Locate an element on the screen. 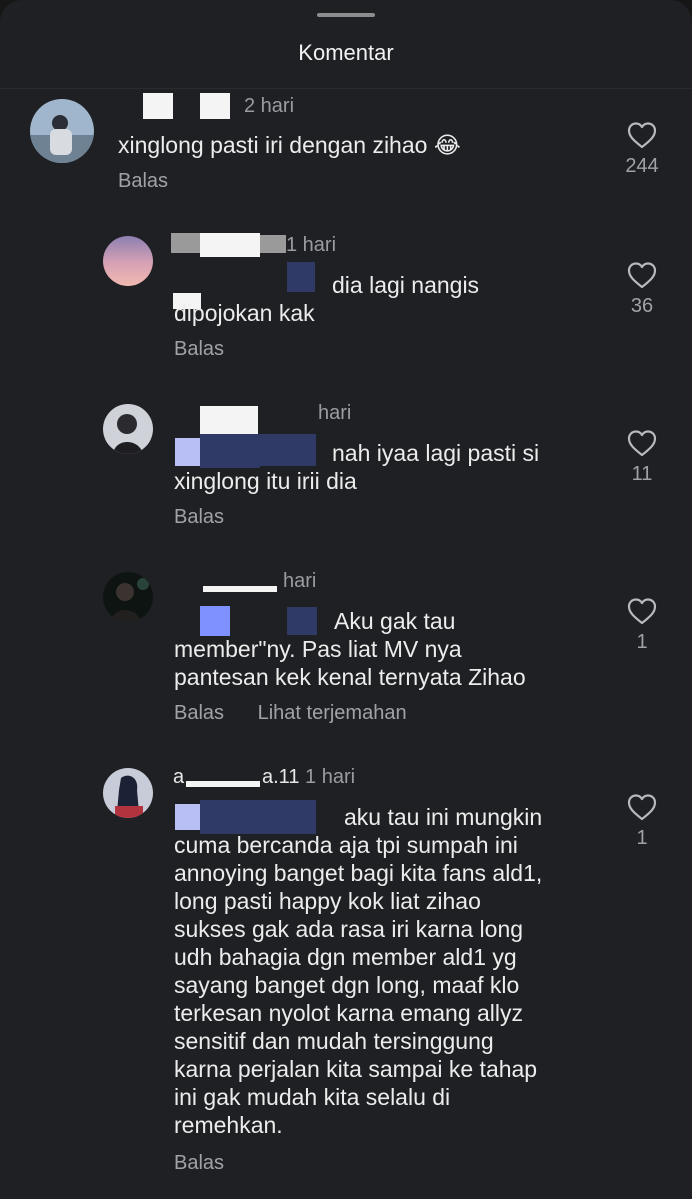 The height and width of the screenshot is (1199, 692). comment-meta: a is located at coordinates (178, 777).